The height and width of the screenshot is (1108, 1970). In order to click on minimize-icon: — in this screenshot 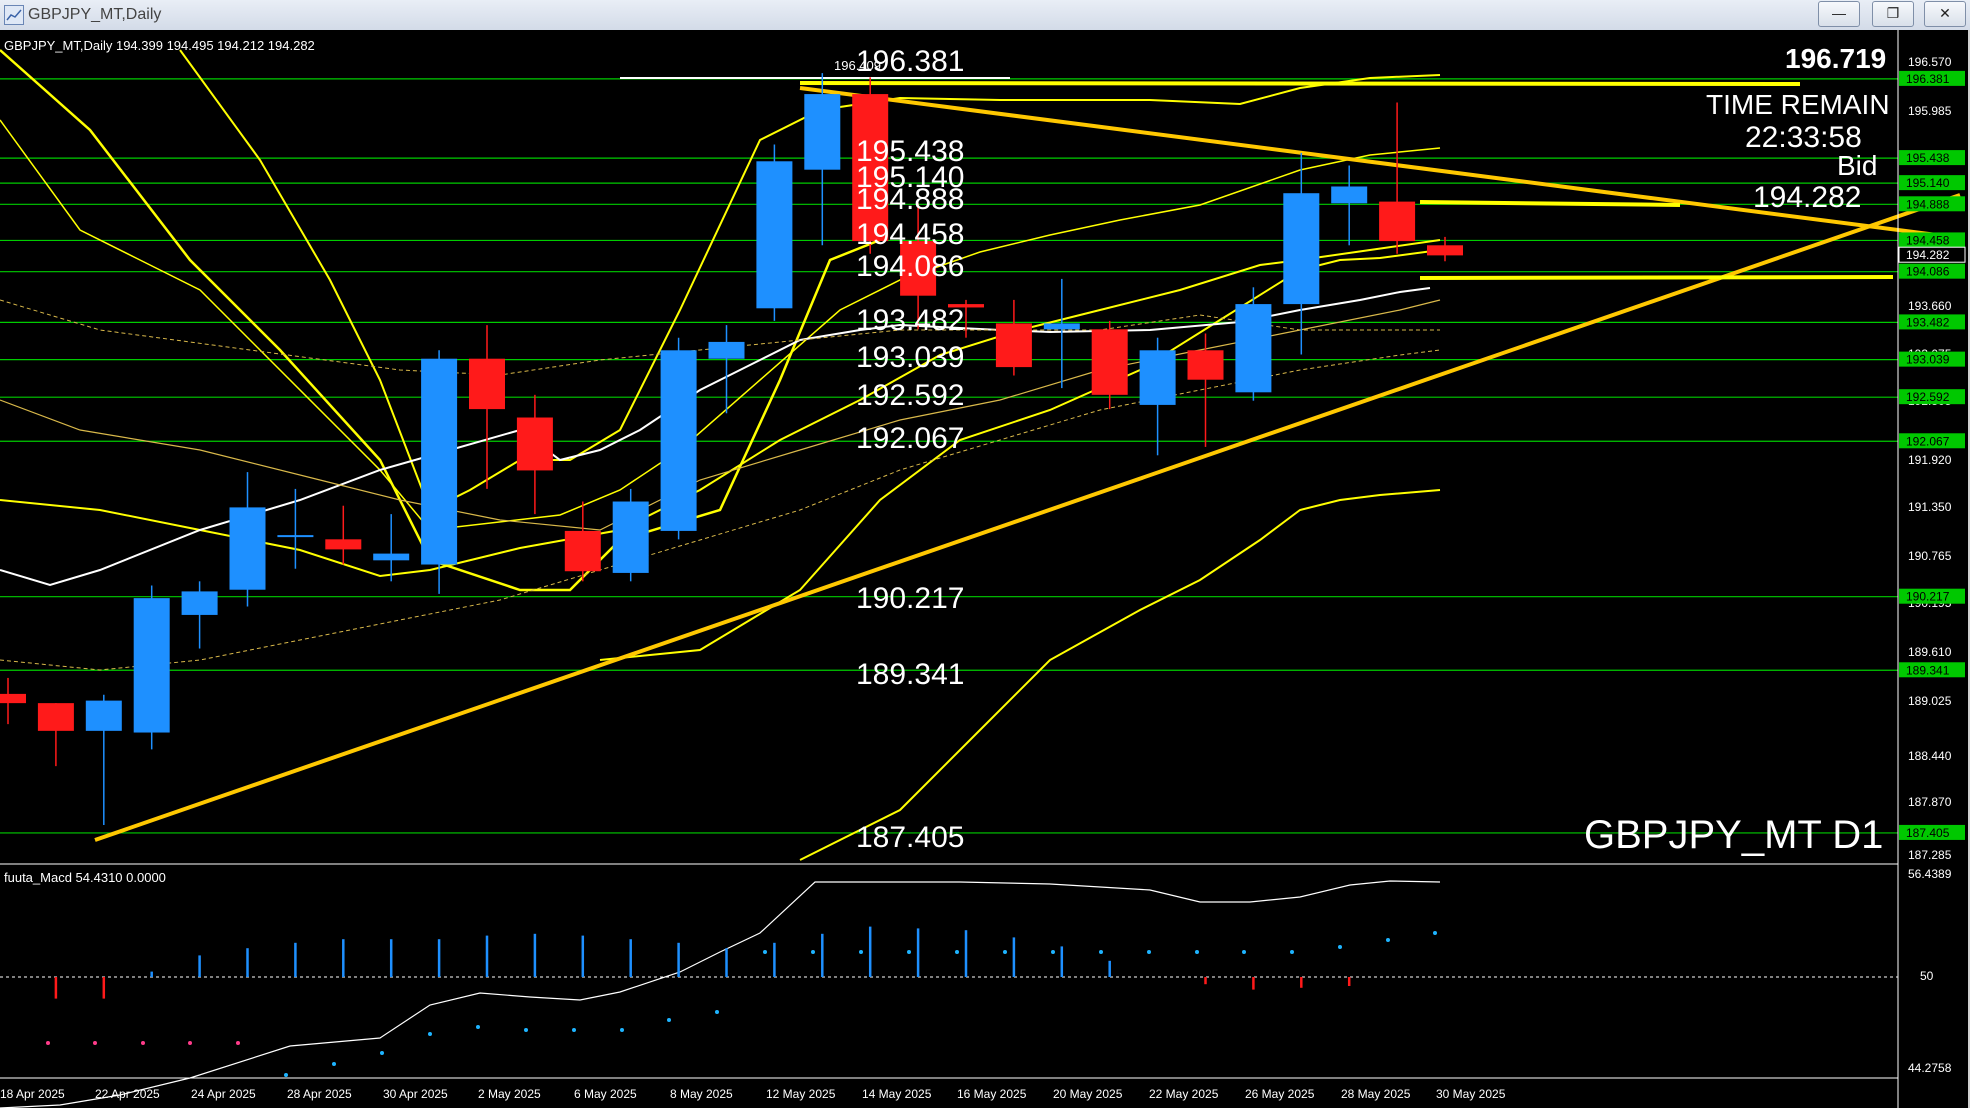, I will do `click(1839, 13)`.